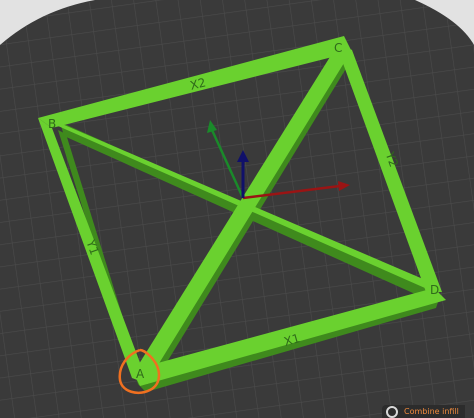  Describe the element at coordinates (52, 124) in the screenshot. I see `corner-label-b: B` at that location.